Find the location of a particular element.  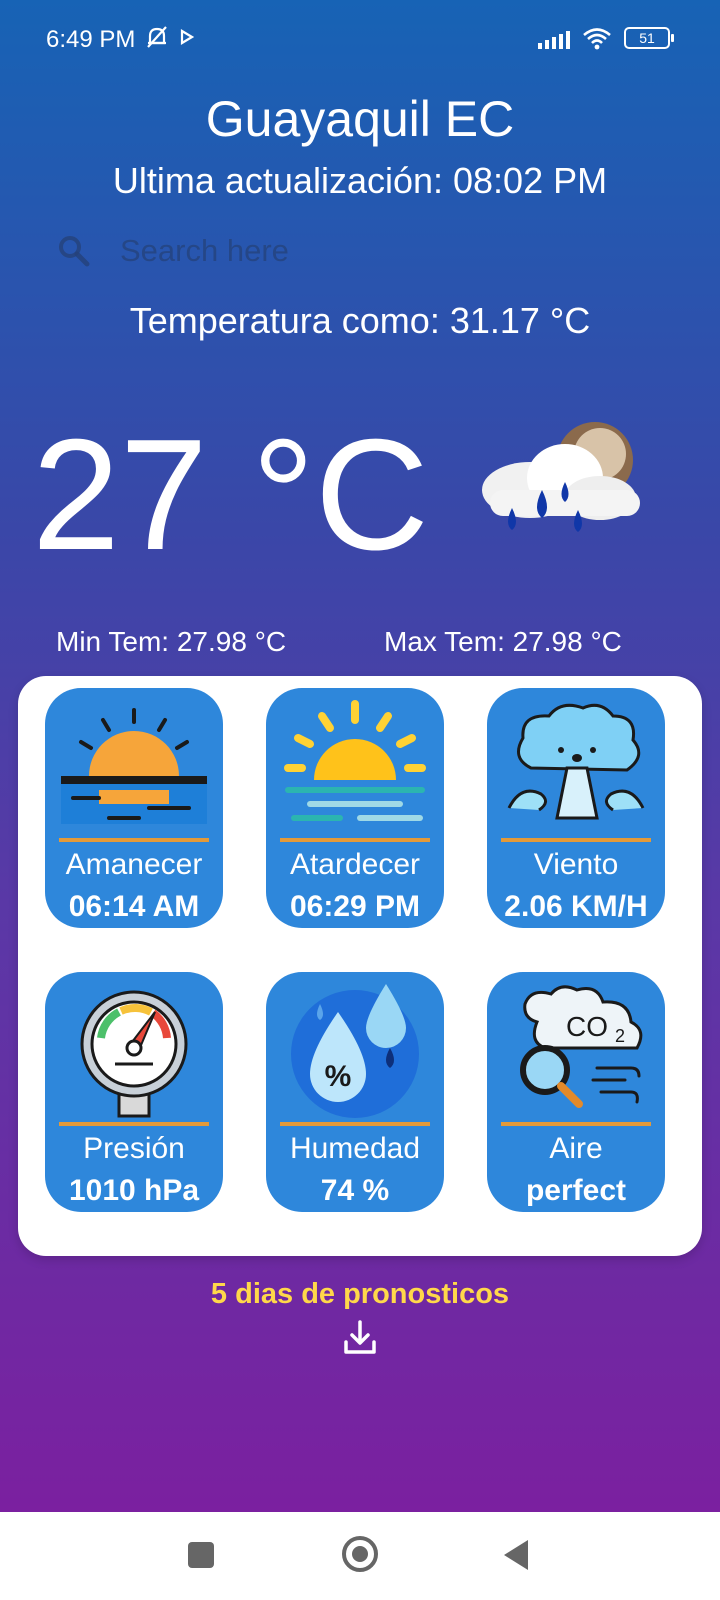

air-quality-tile: CO 2 Aire perfect is located at coordinates (576, 1092).